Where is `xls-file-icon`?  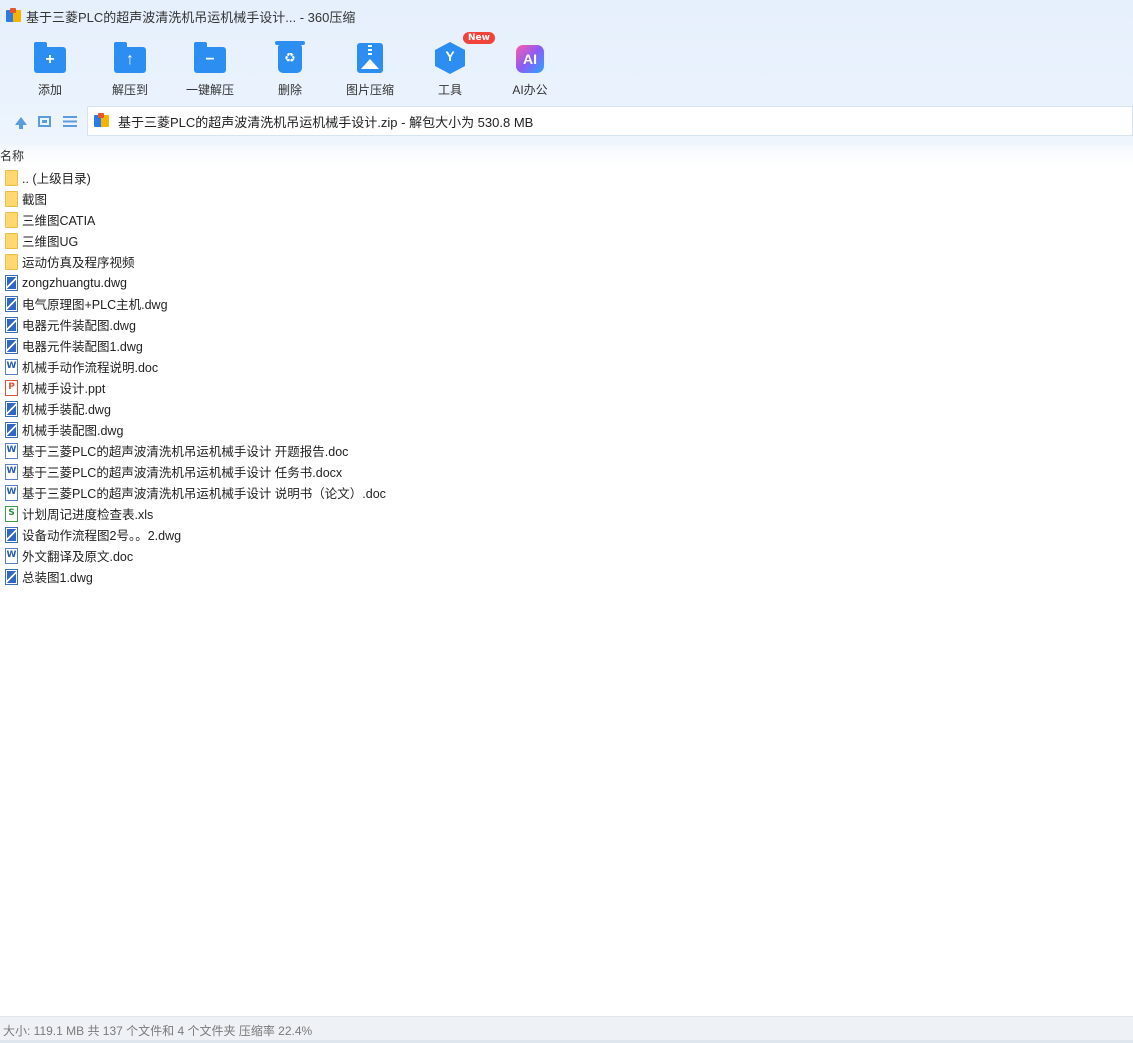 xls-file-icon is located at coordinates (11, 513).